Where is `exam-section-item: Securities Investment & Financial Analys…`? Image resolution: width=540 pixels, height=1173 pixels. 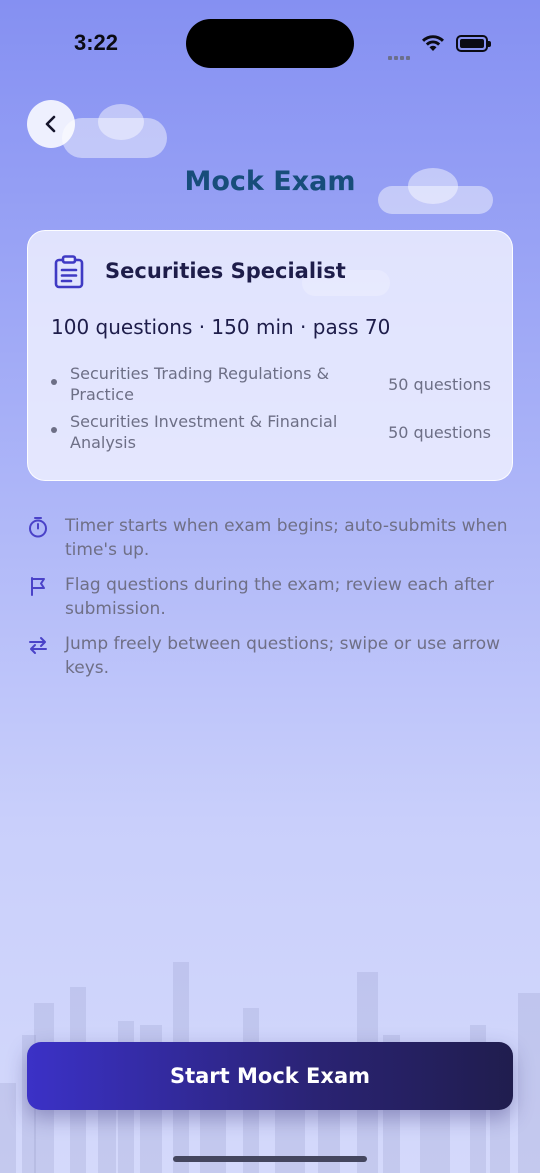 exam-section-item: Securities Investment & Financial Analys… is located at coordinates (271, 433).